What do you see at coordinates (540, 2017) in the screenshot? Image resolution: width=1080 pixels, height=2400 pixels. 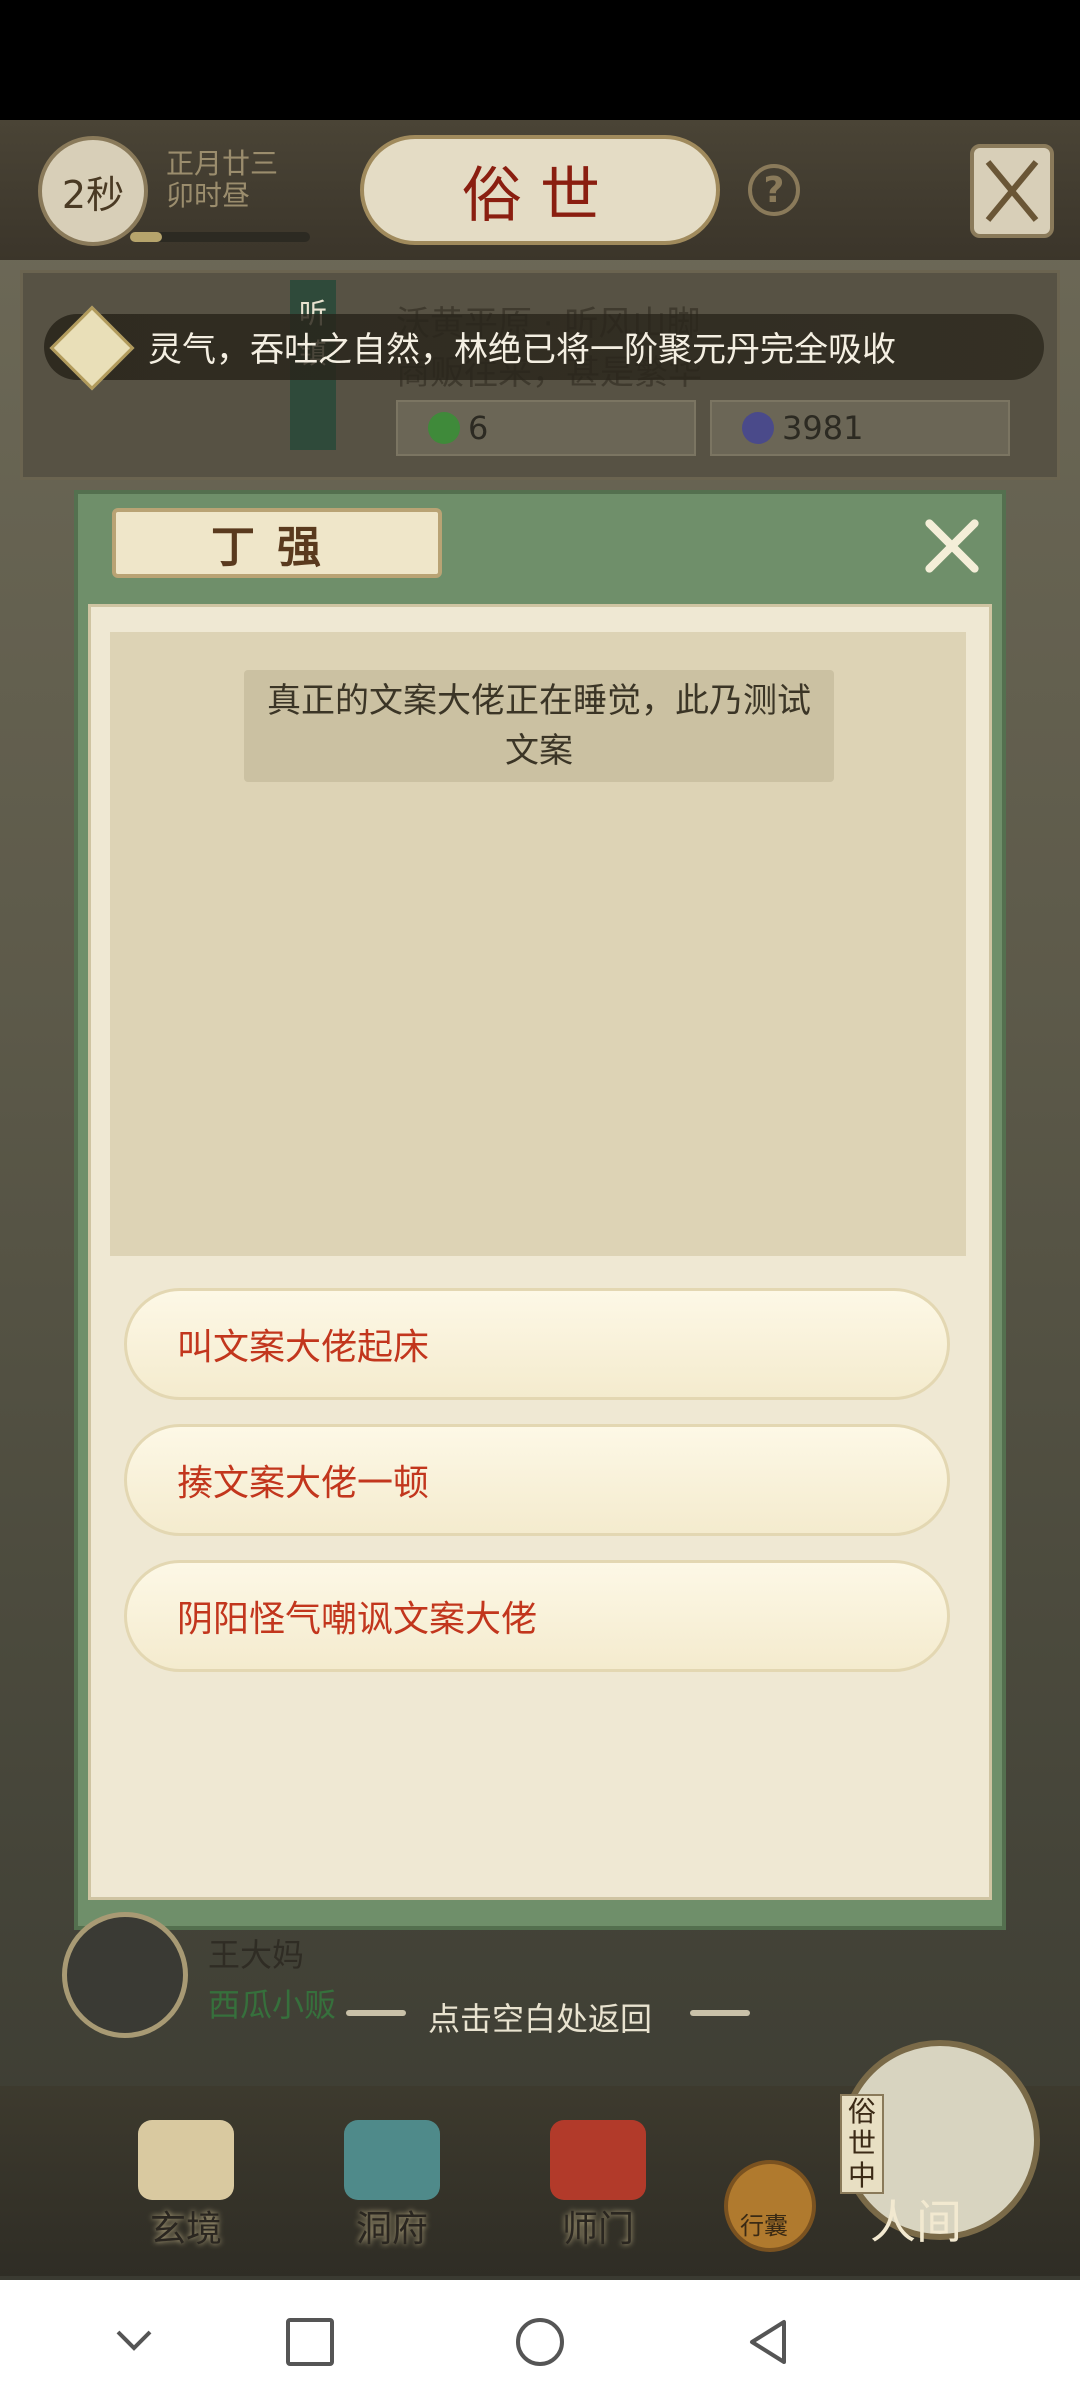 I see `return-hint: 点击空白处返回` at bounding box center [540, 2017].